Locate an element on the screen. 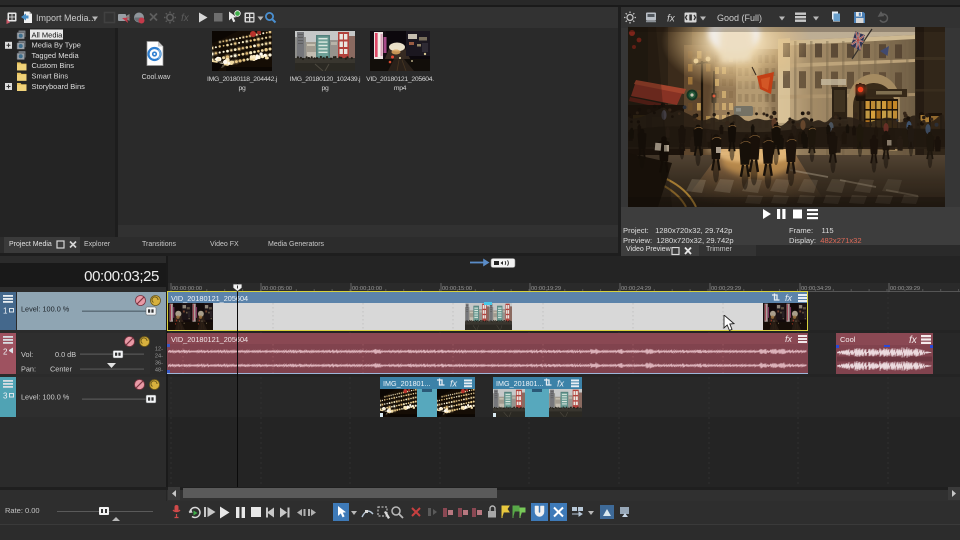  svg-text: 36- is located at coordinates (159, 364).